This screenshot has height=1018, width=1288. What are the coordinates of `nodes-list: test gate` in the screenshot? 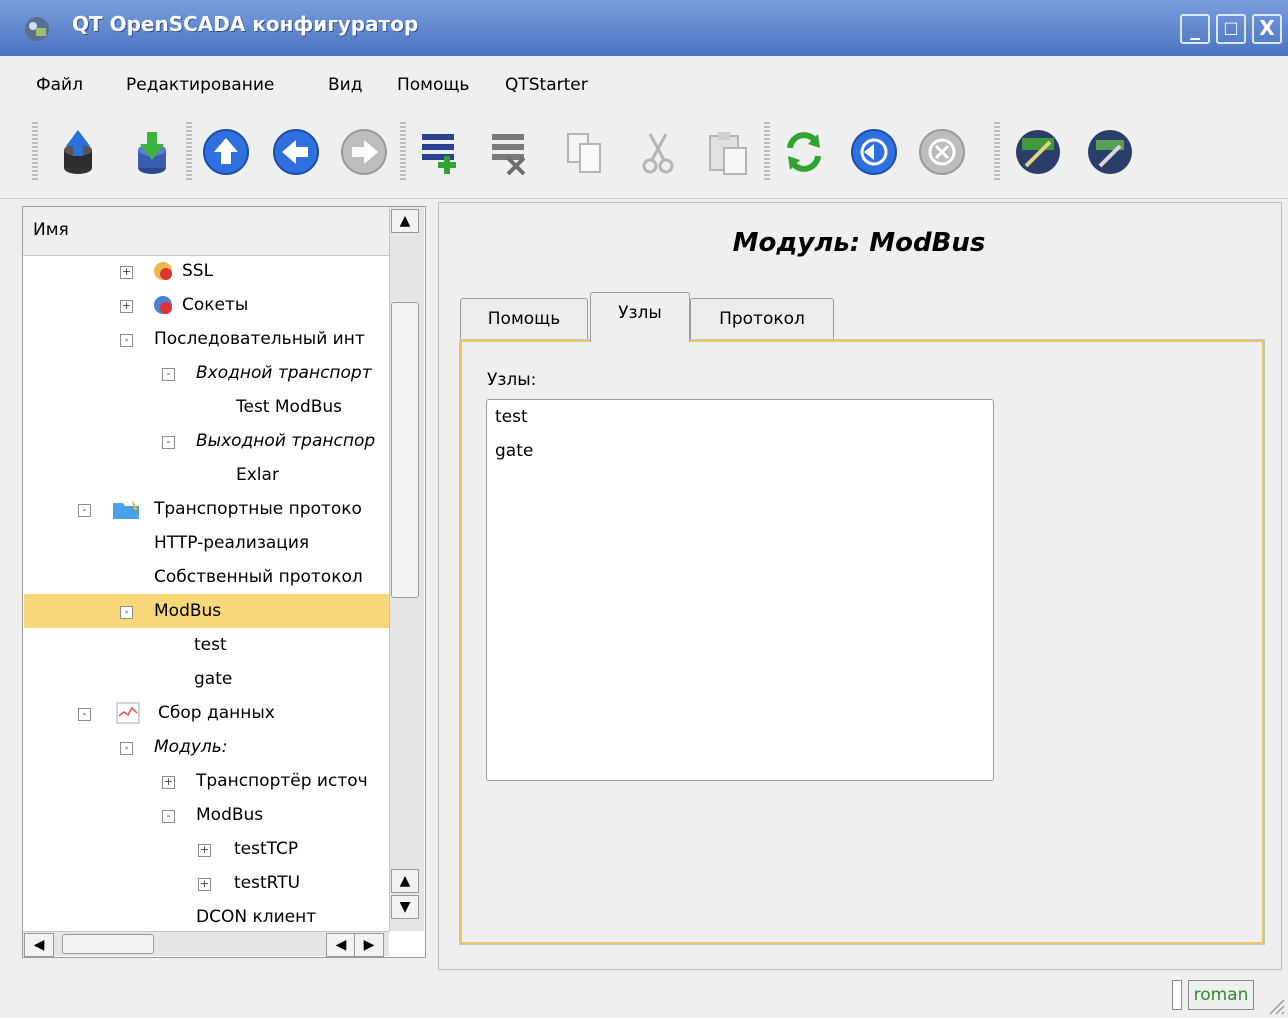 It's located at (740, 590).